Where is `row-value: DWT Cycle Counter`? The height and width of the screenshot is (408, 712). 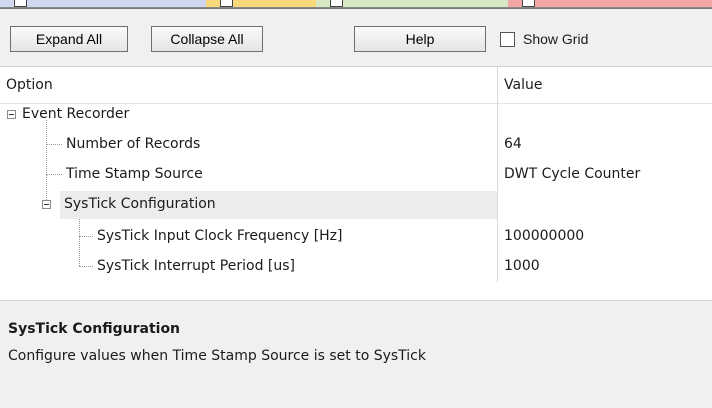
row-value: DWT Cycle Counter is located at coordinates (572, 174).